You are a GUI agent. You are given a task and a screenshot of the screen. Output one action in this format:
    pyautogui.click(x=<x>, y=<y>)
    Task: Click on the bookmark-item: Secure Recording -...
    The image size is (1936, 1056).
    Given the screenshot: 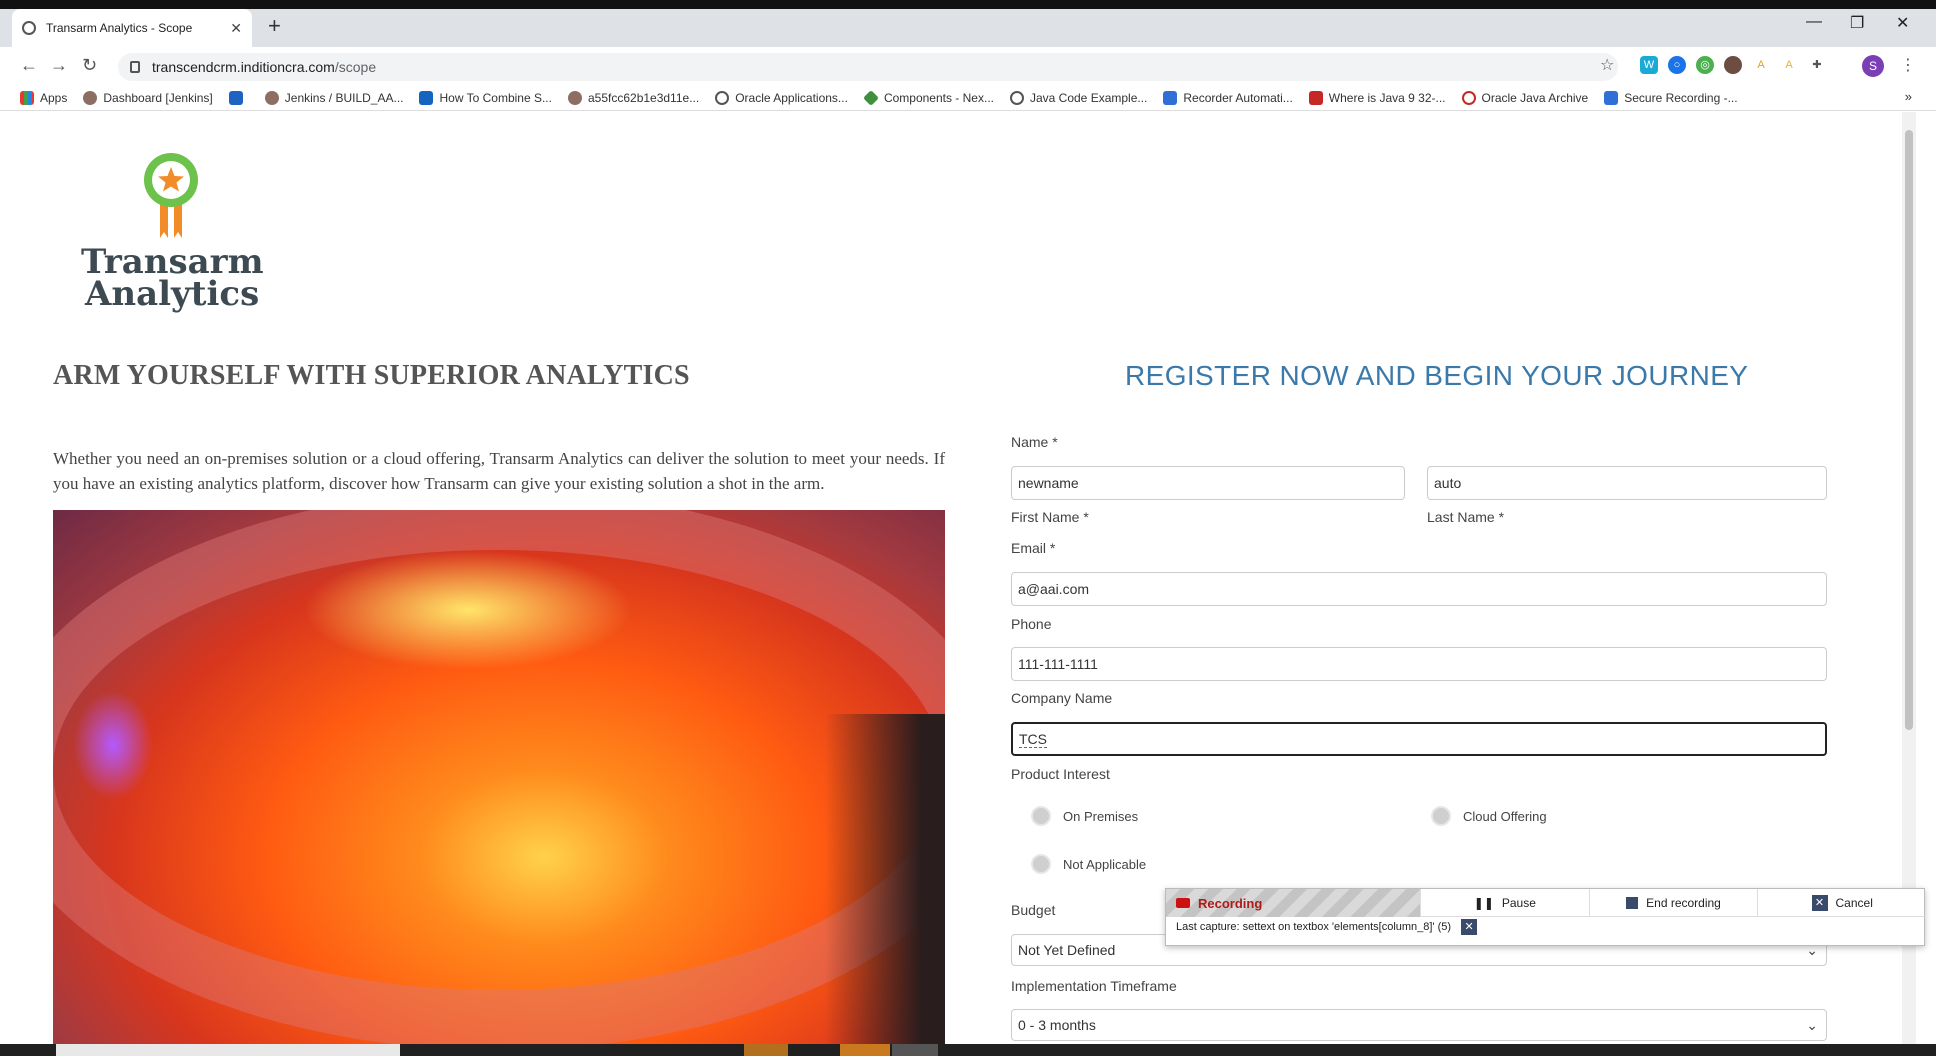 What is the action you would take?
    pyautogui.click(x=1671, y=97)
    